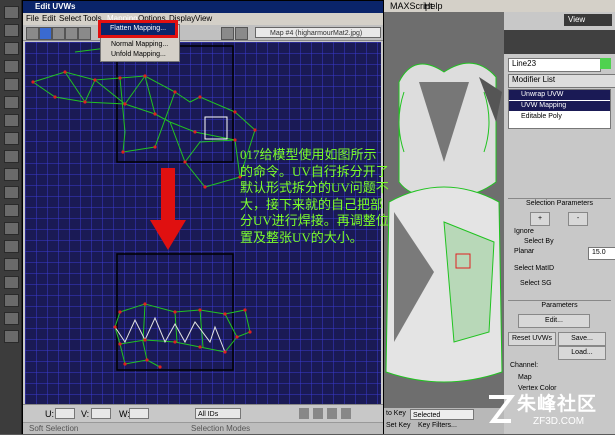  Describe the element at coordinates (539, 241) in the screenshot. I see `select-by-label: Select By` at that location.